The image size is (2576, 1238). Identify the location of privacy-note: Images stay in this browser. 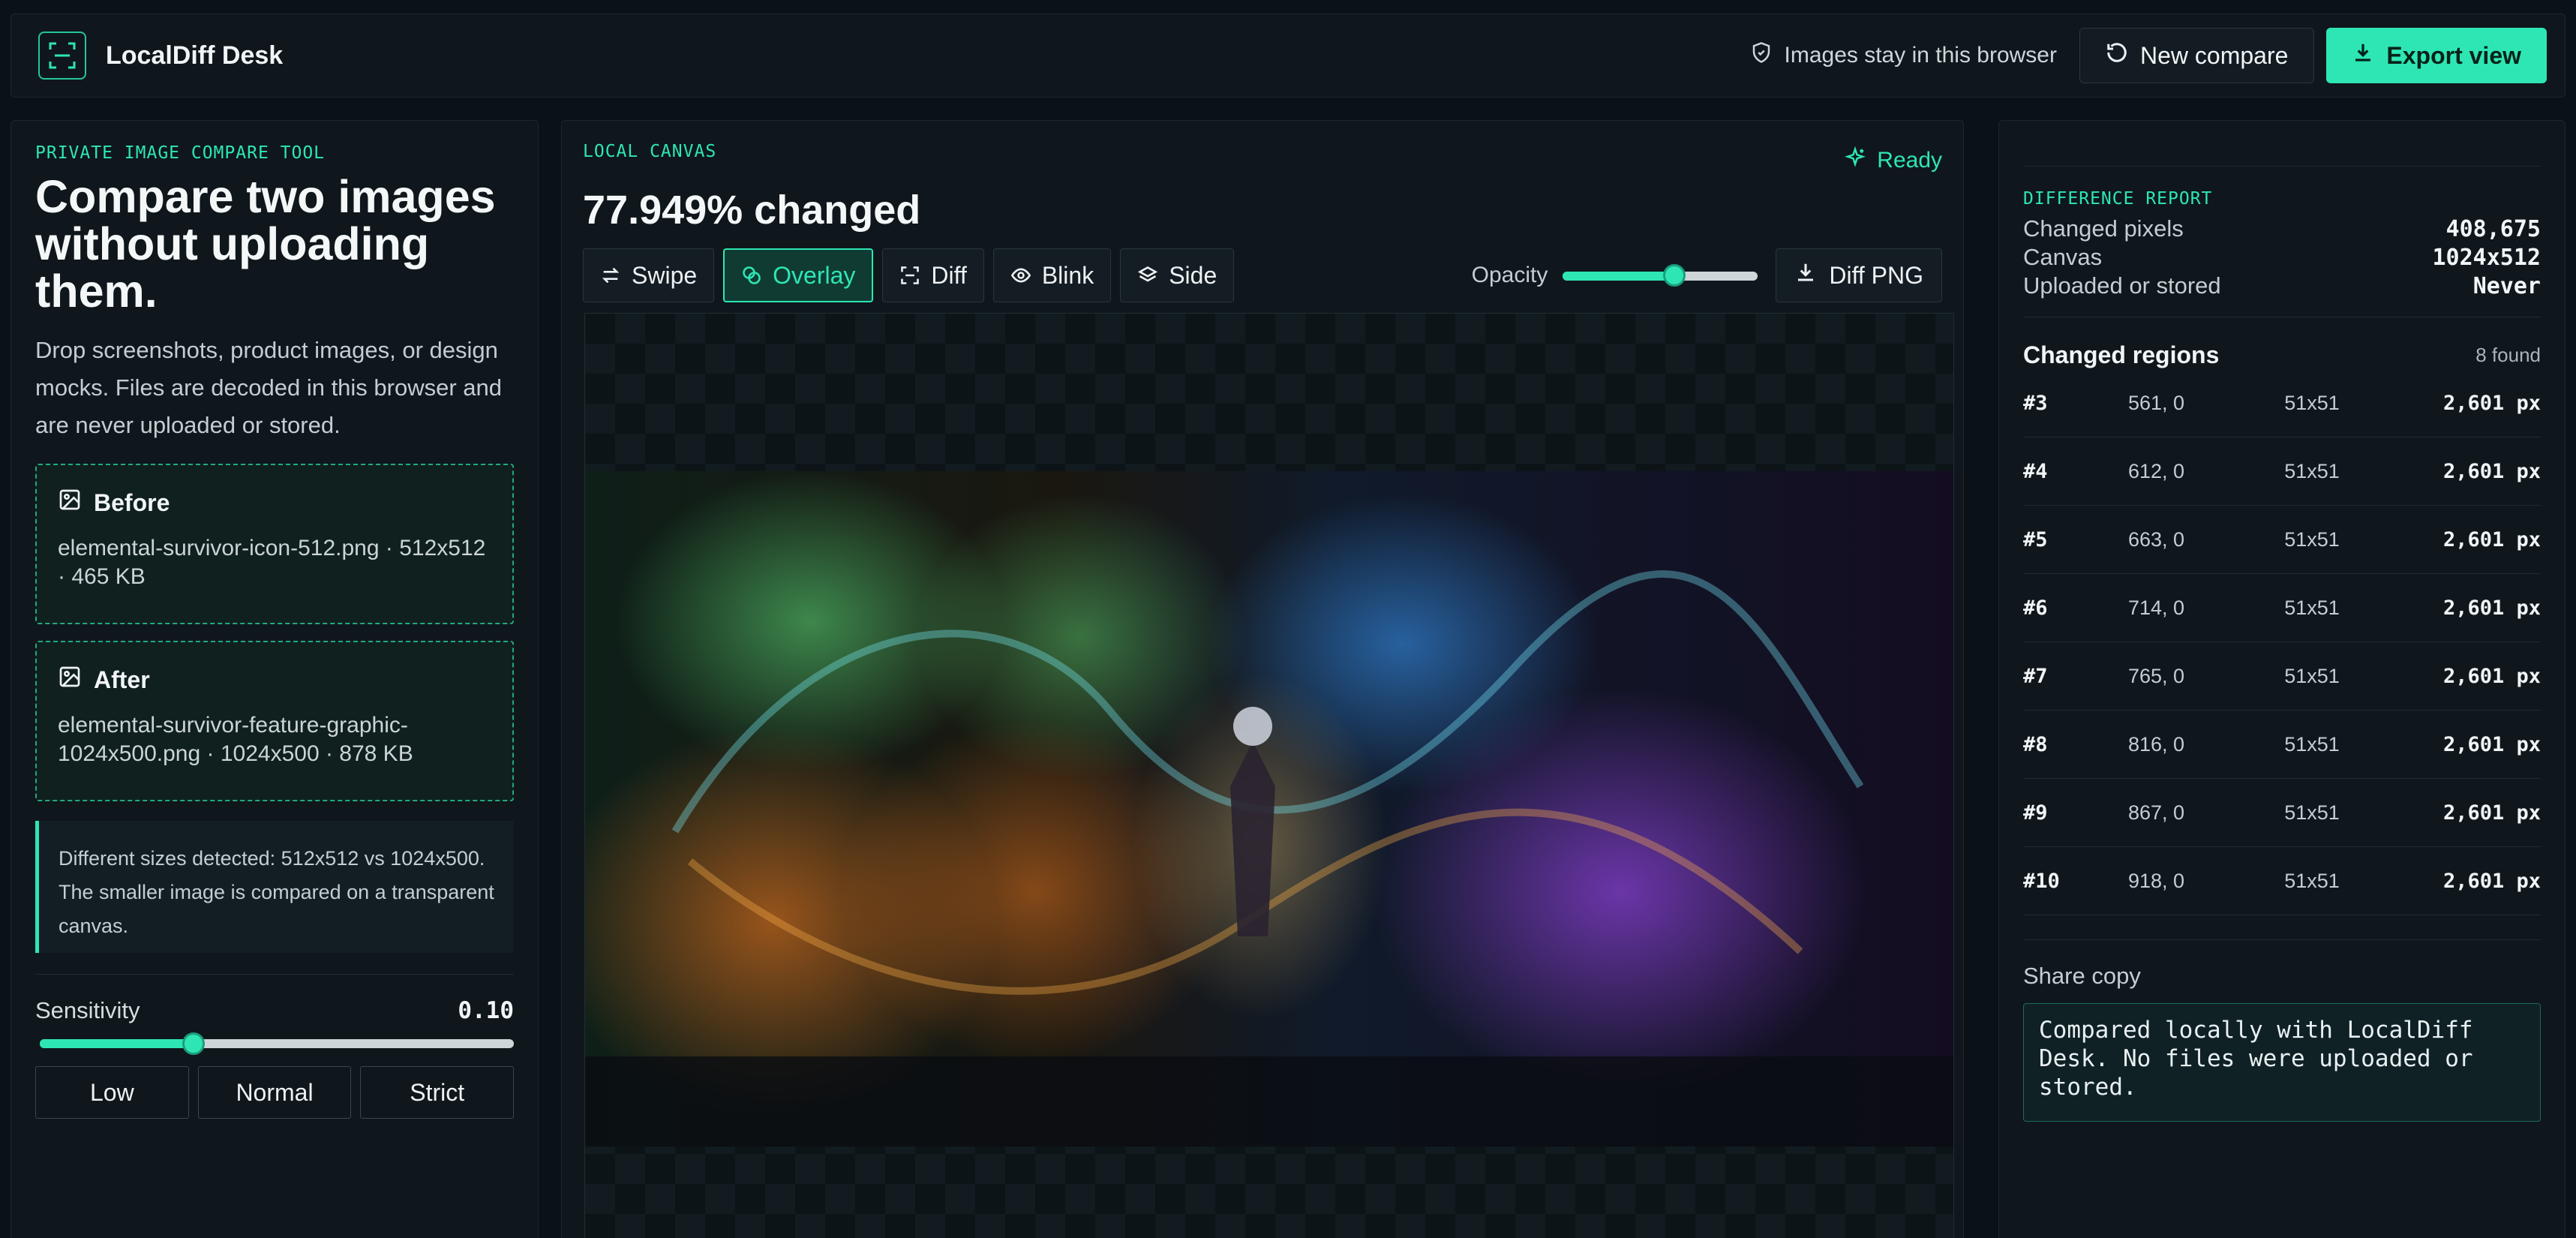
(1903, 55).